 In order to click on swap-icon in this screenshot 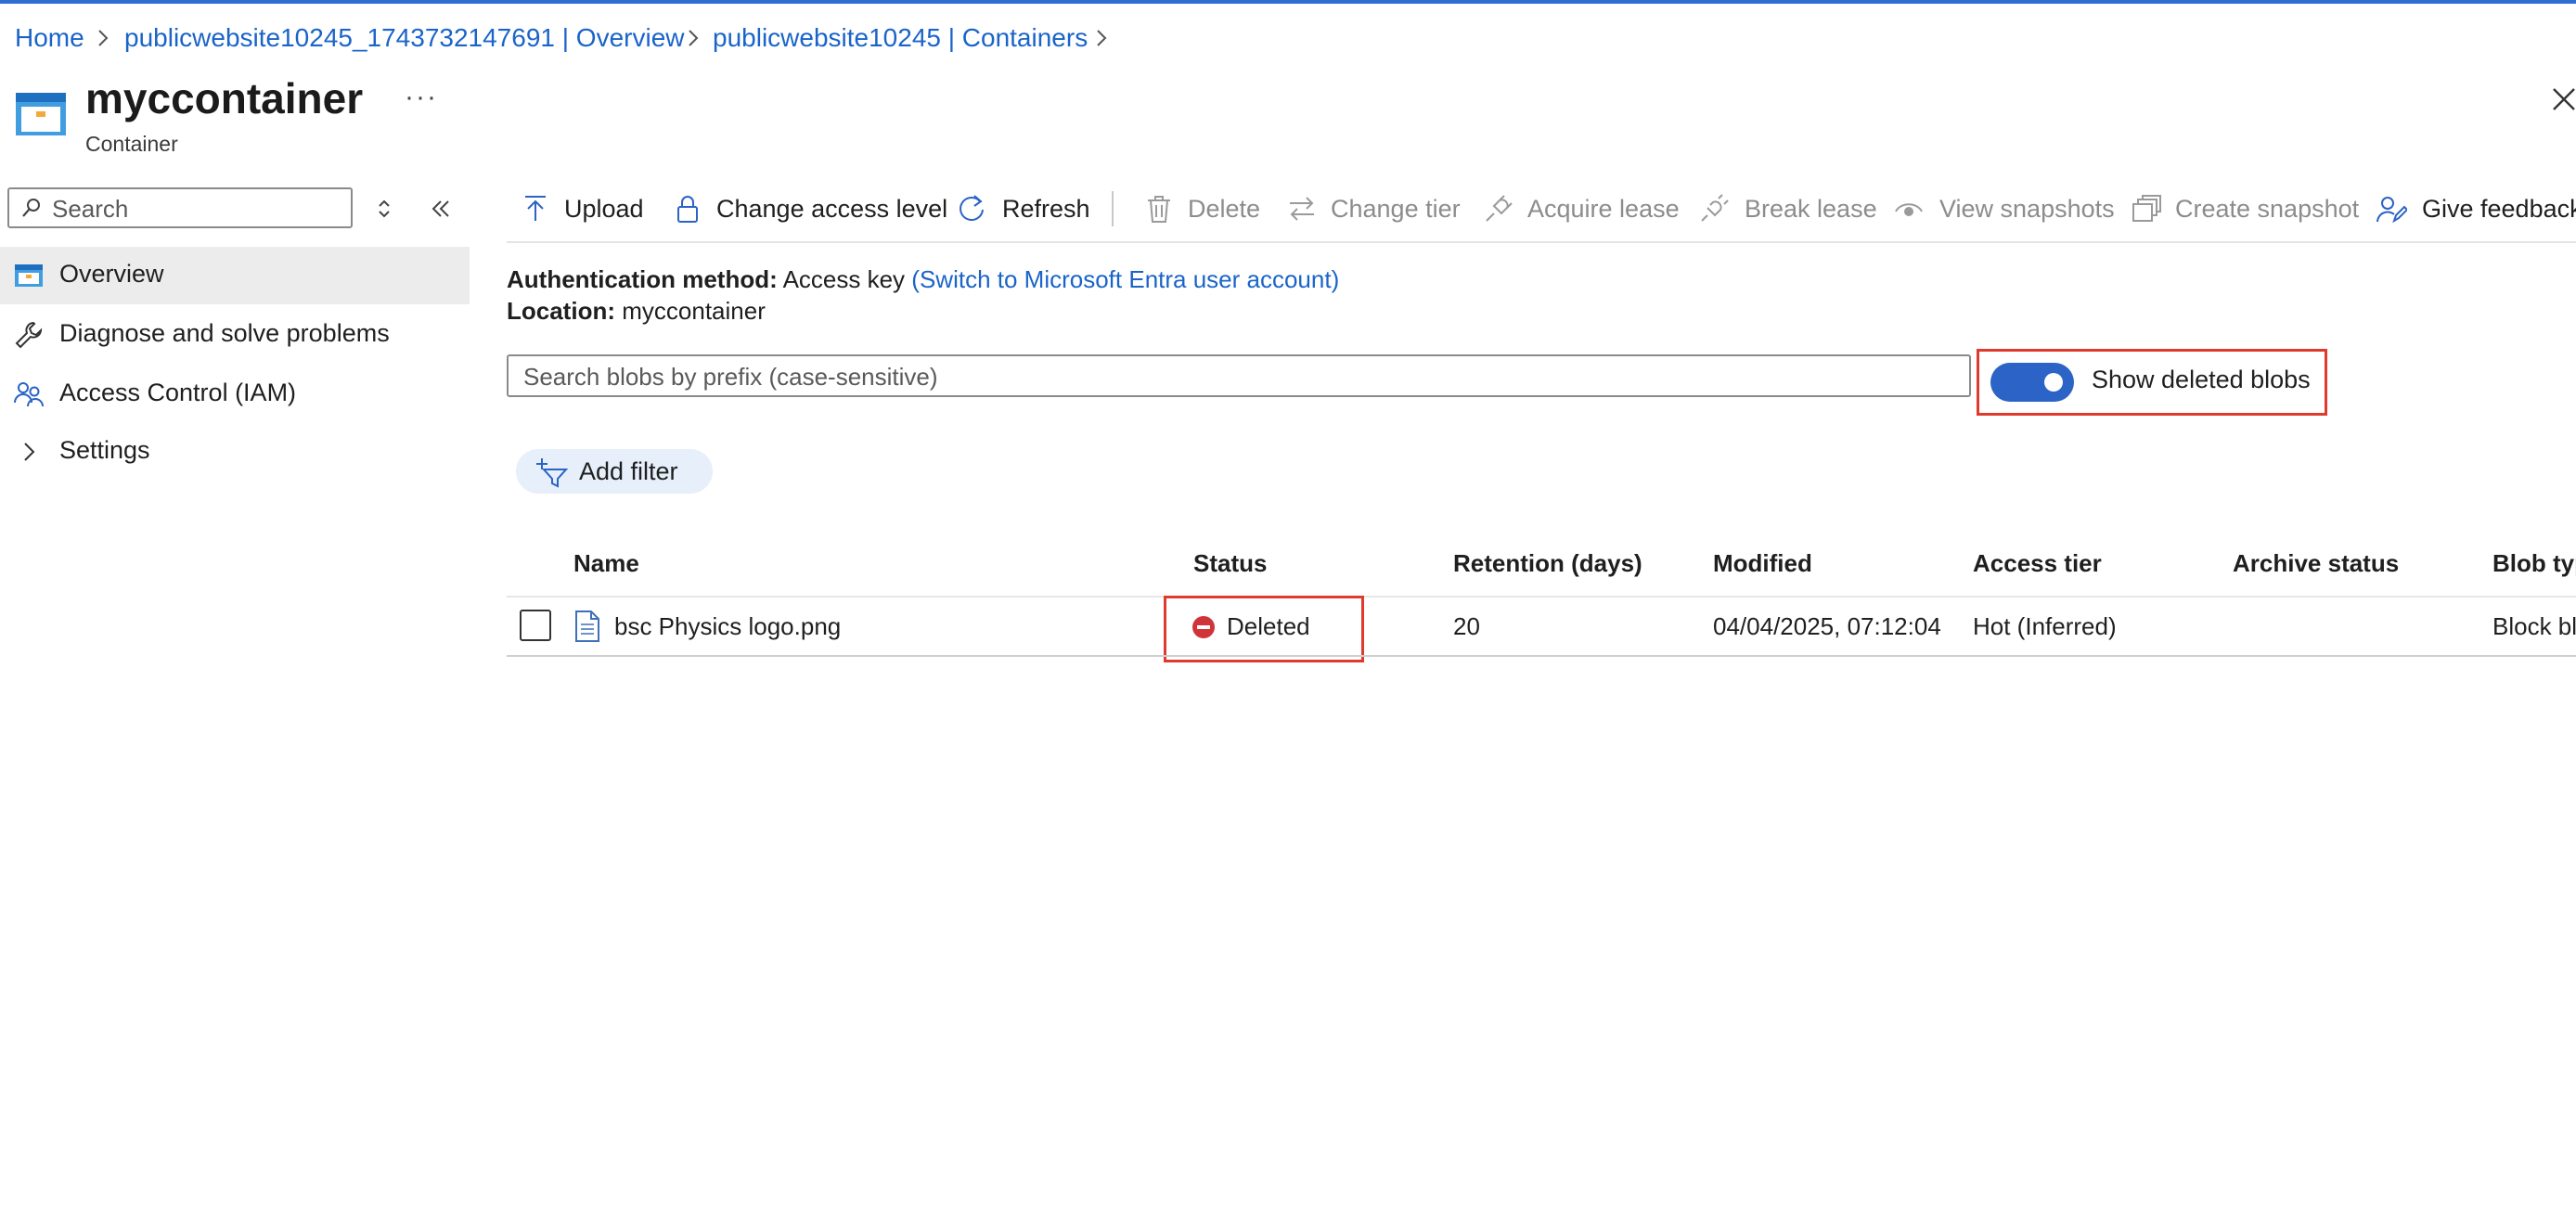, I will do `click(1302, 209)`.